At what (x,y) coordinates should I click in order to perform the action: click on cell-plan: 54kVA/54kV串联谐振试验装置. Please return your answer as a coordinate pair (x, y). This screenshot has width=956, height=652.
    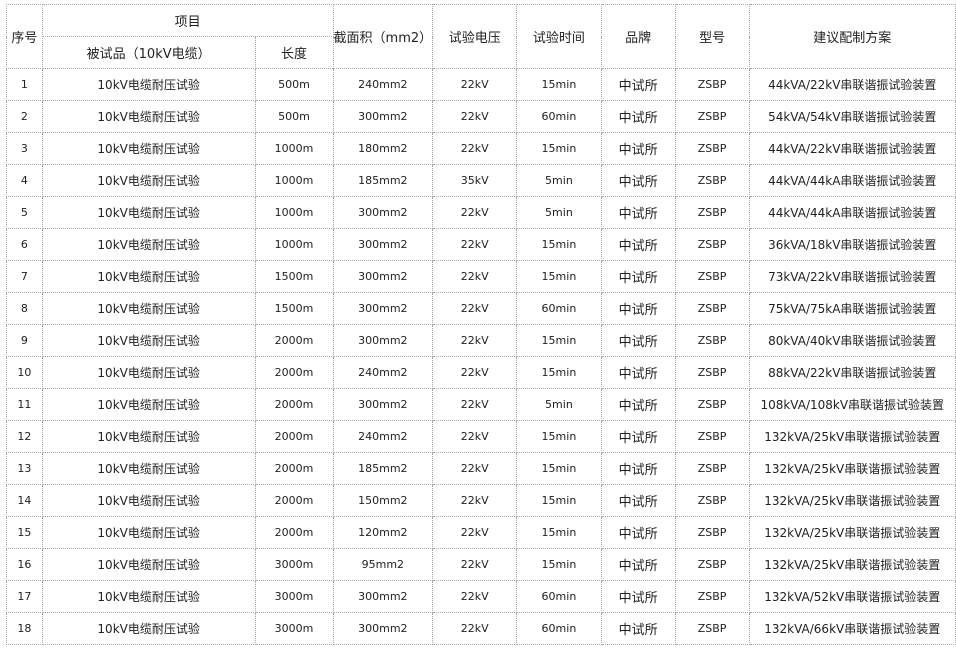
    Looking at the image, I should click on (852, 116).